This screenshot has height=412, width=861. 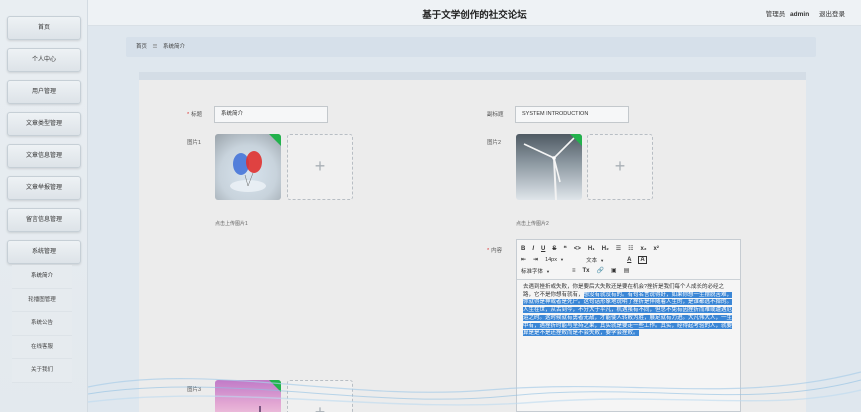 What do you see at coordinates (832, 14) in the screenshot?
I see `logout-link: 退出登录` at bounding box center [832, 14].